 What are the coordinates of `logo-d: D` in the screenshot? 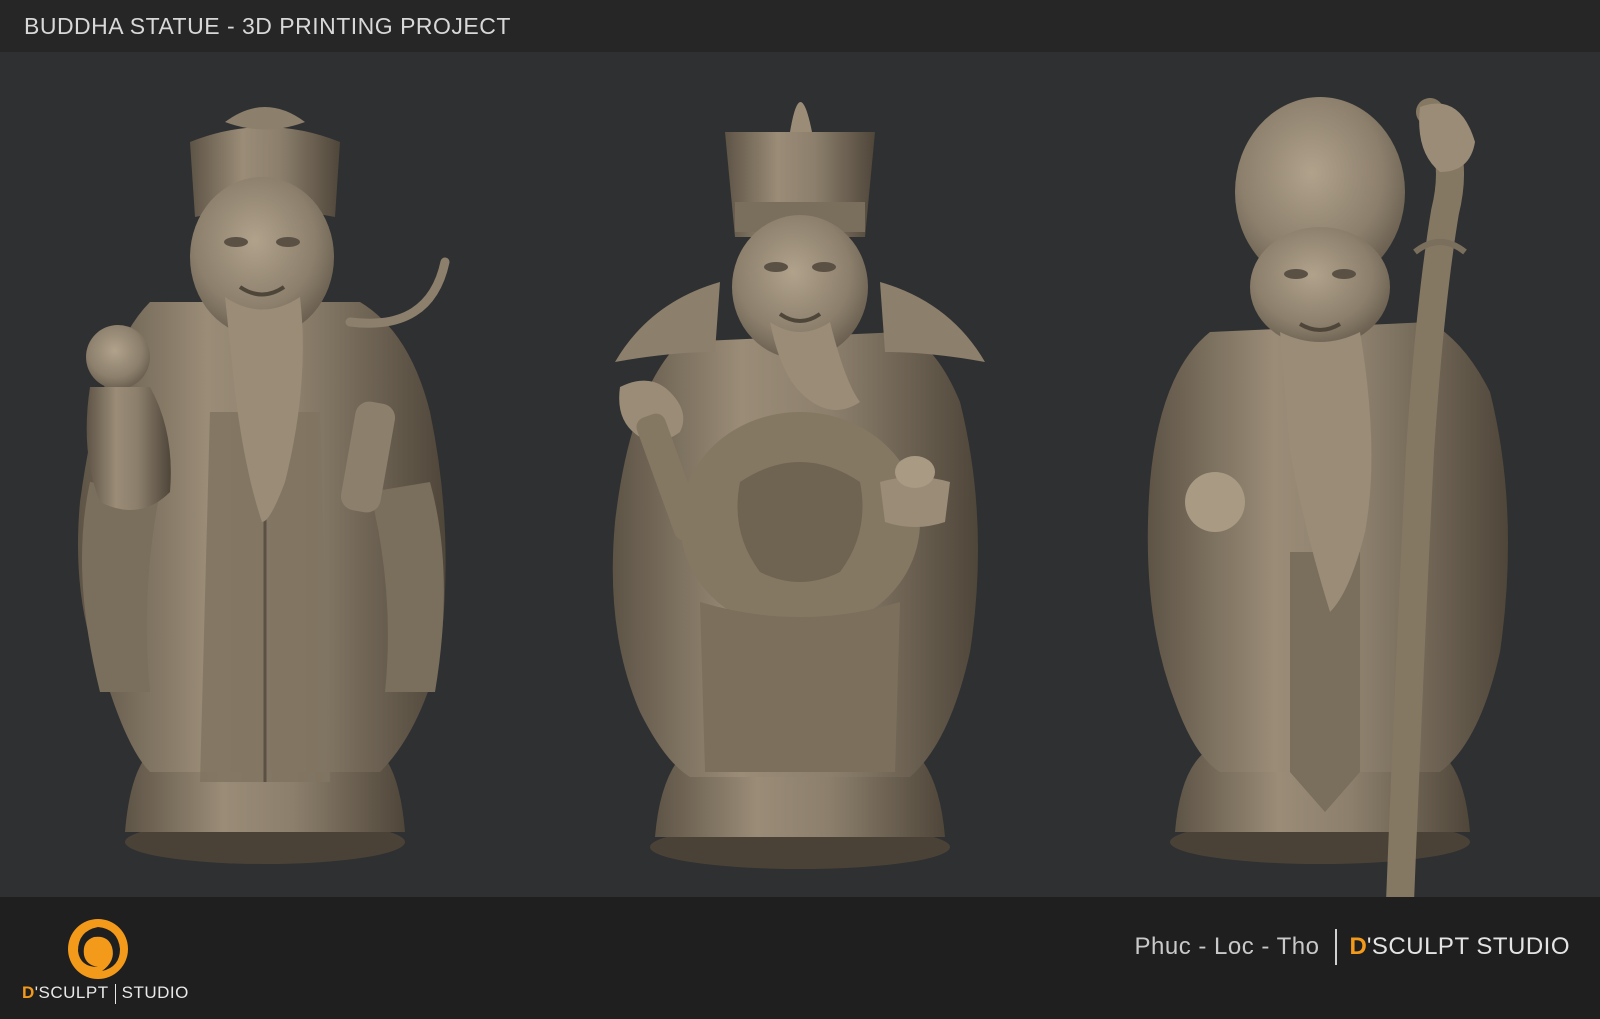 It's located at (28, 992).